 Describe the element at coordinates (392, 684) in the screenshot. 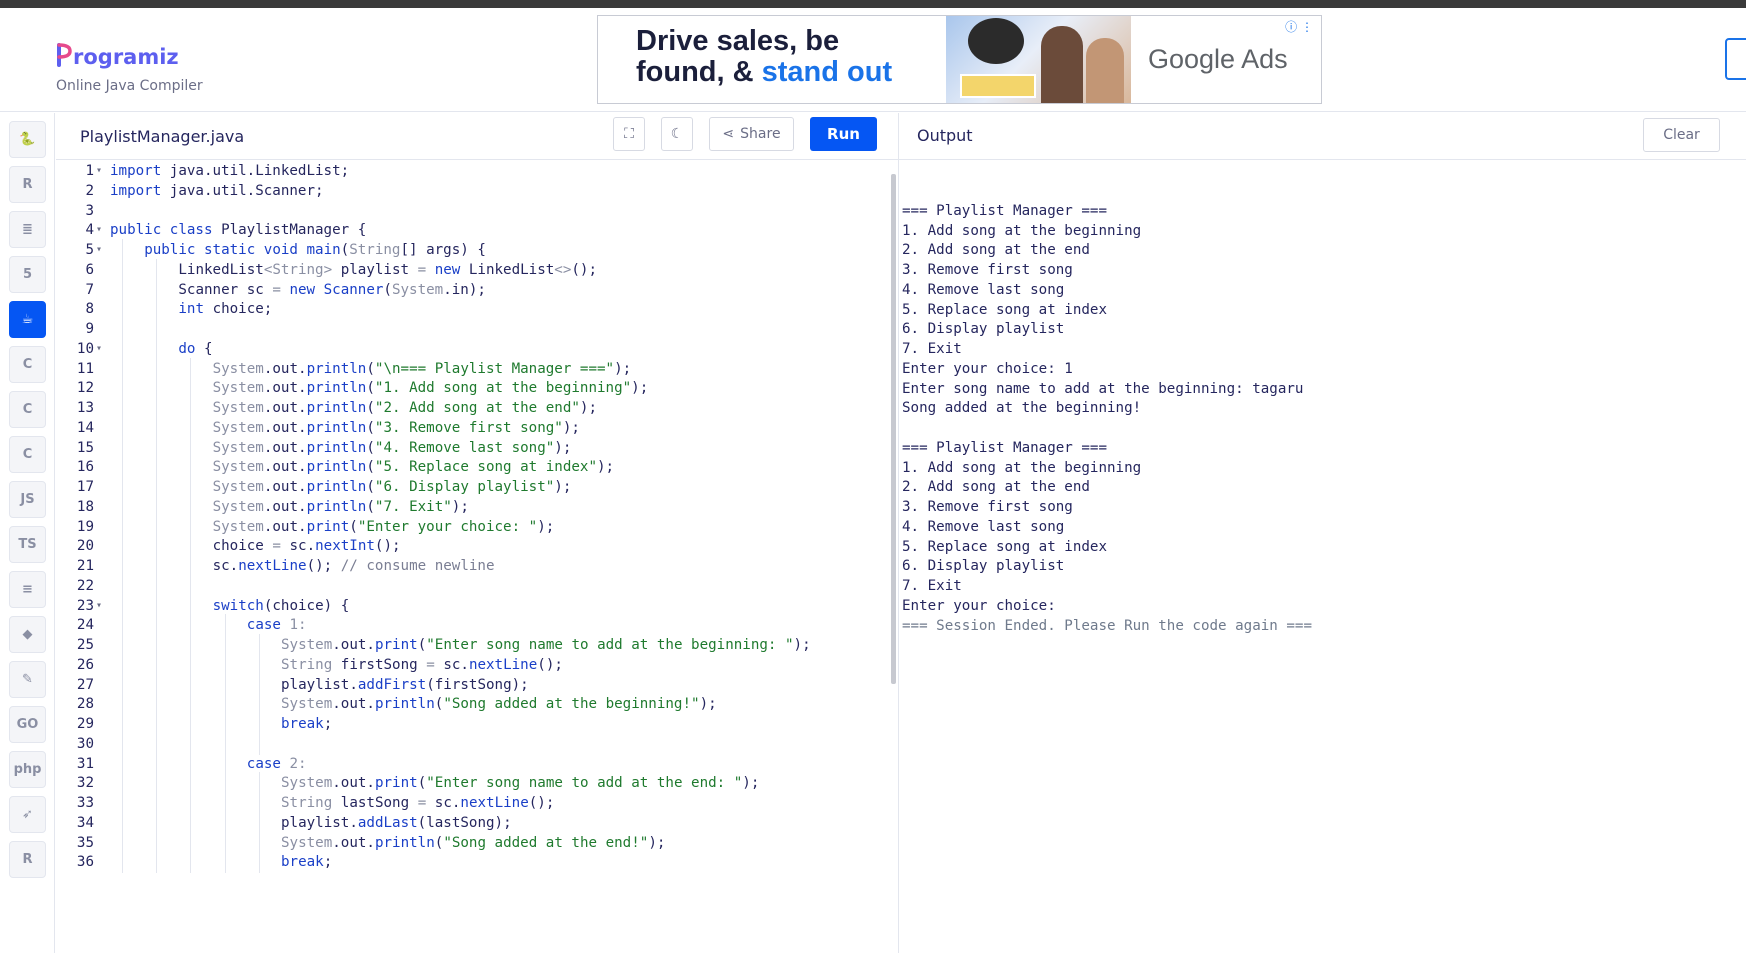

I see `code-token: addFirst` at that location.